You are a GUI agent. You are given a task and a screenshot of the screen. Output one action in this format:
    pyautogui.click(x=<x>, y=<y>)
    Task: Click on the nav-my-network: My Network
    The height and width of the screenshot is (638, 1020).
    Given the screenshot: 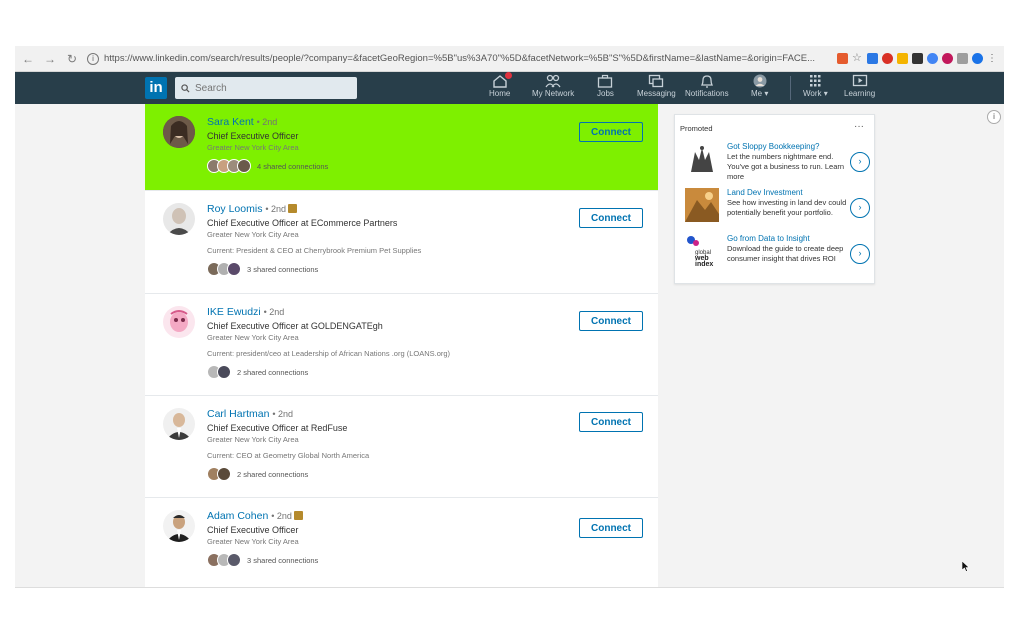 What is the action you would take?
    pyautogui.click(x=553, y=88)
    